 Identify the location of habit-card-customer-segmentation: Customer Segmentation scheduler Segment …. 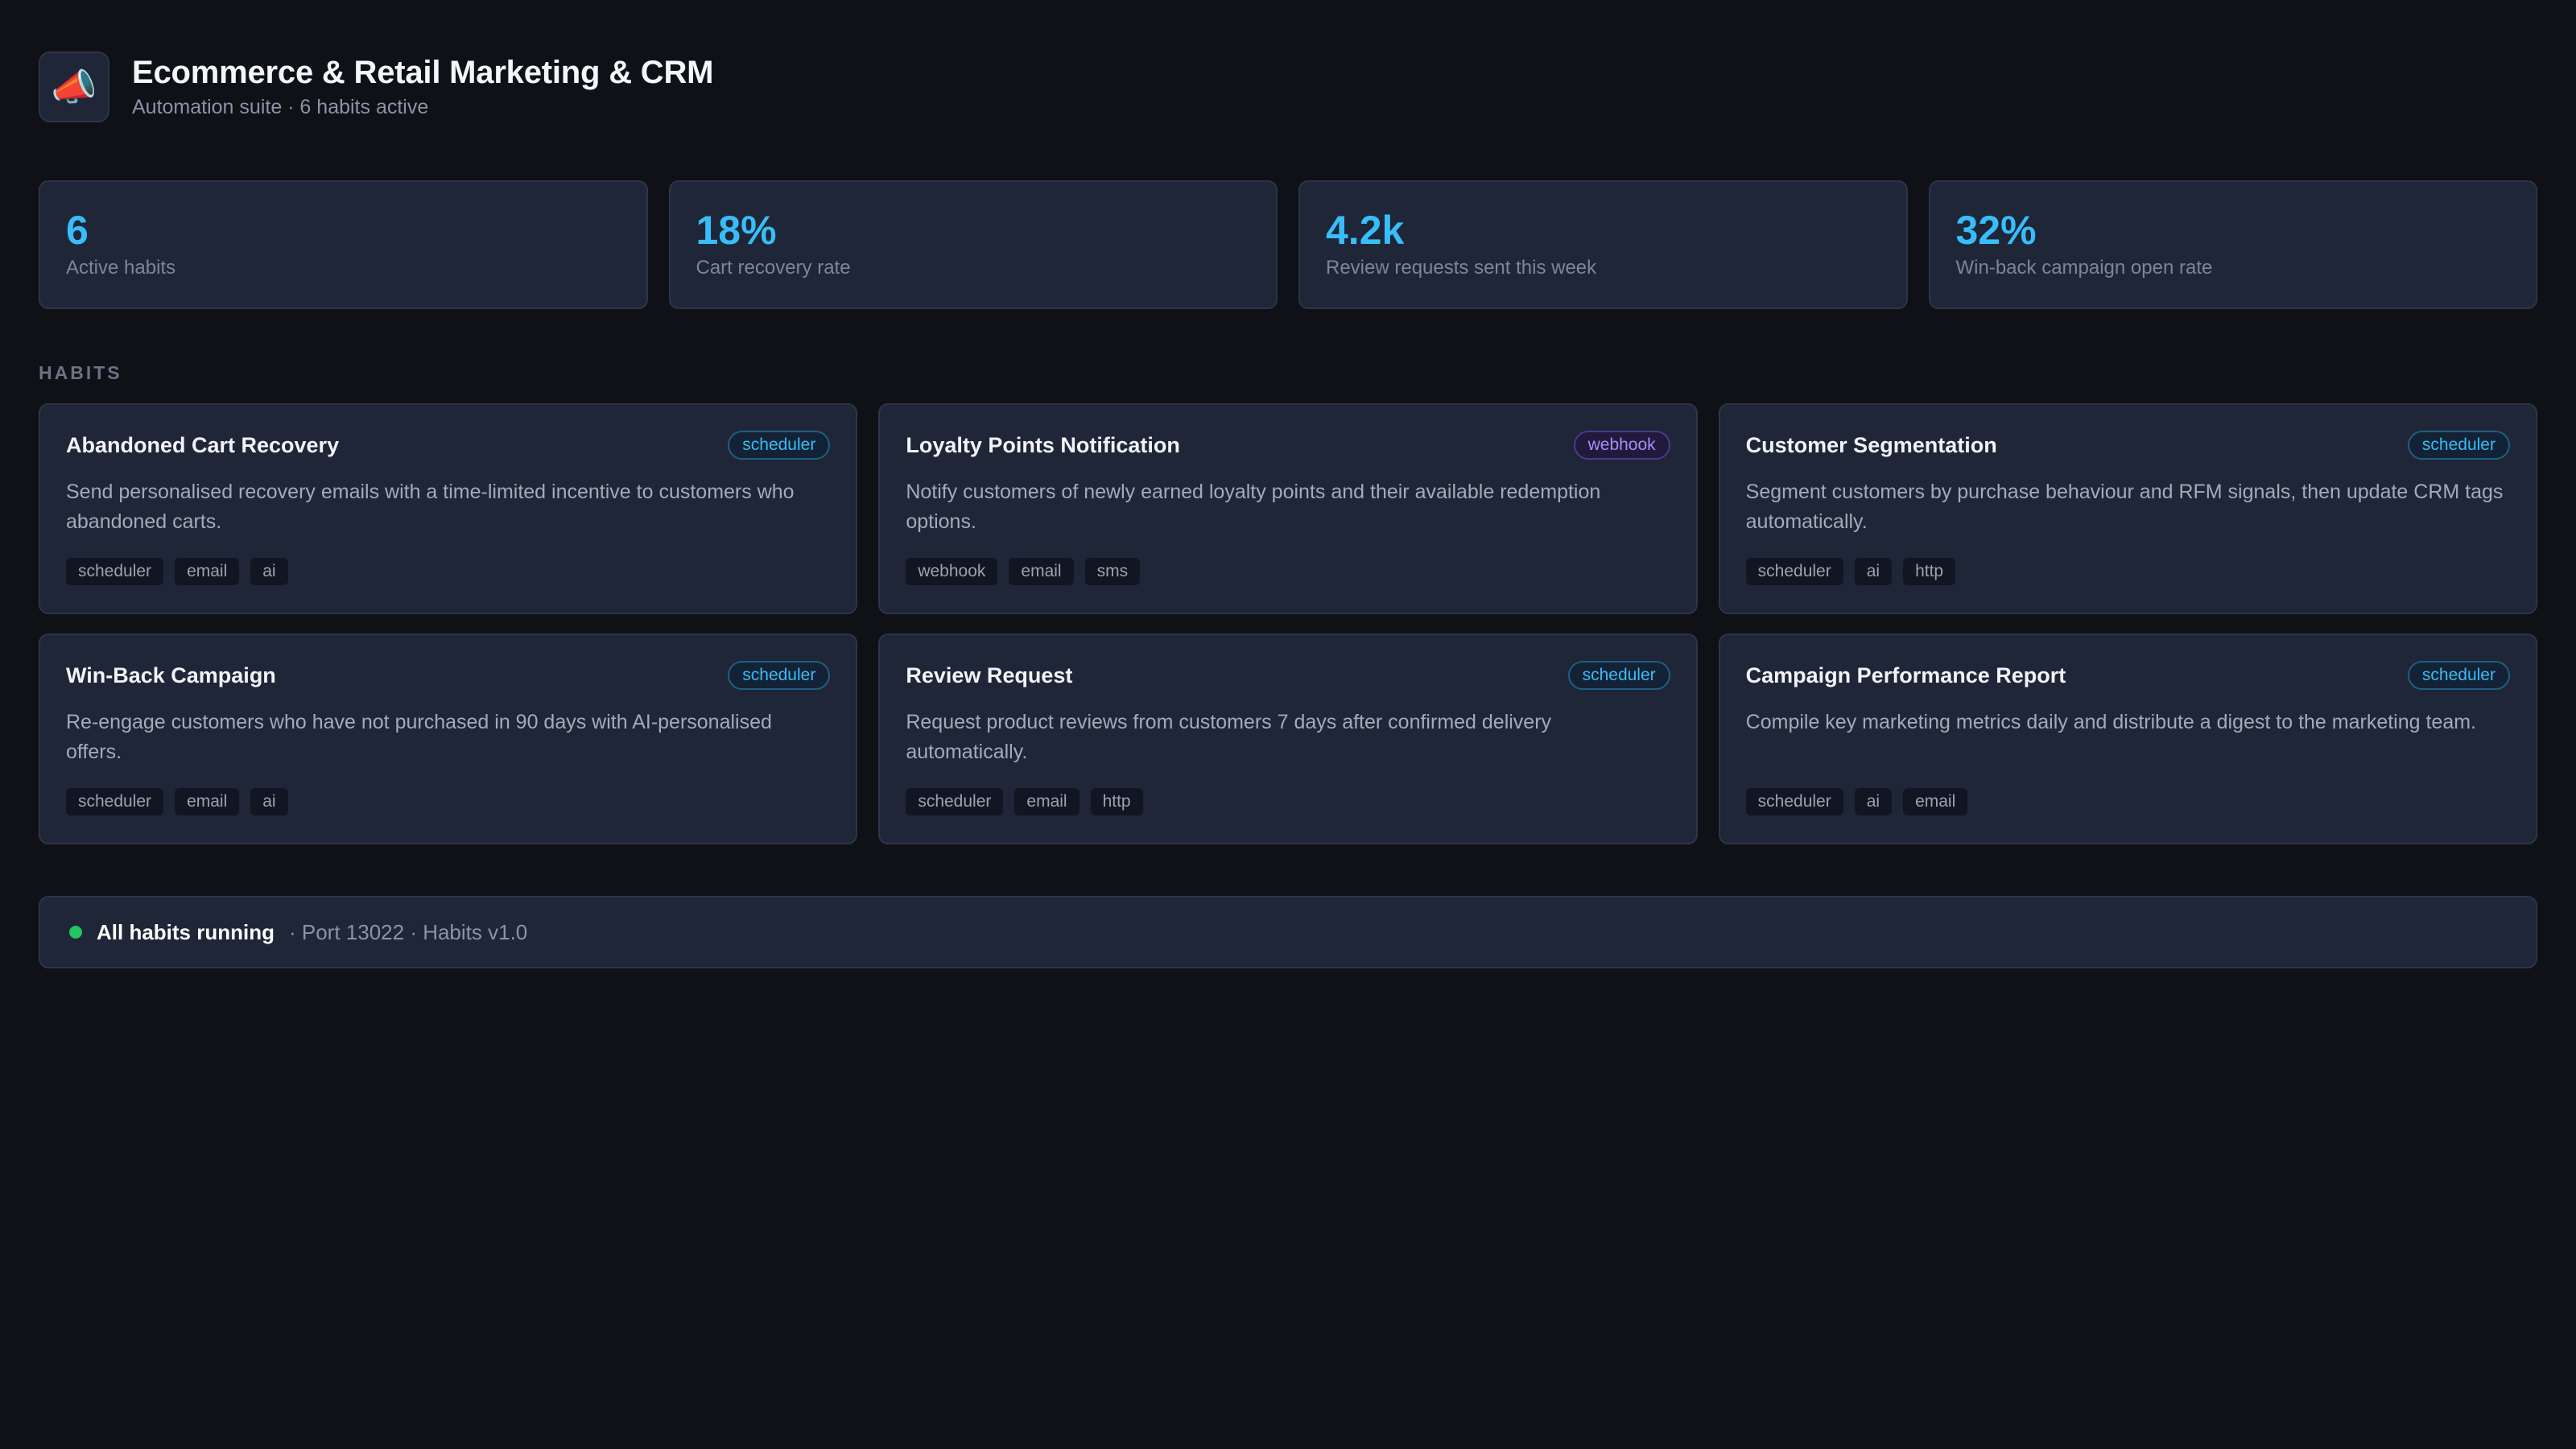
(2127, 508).